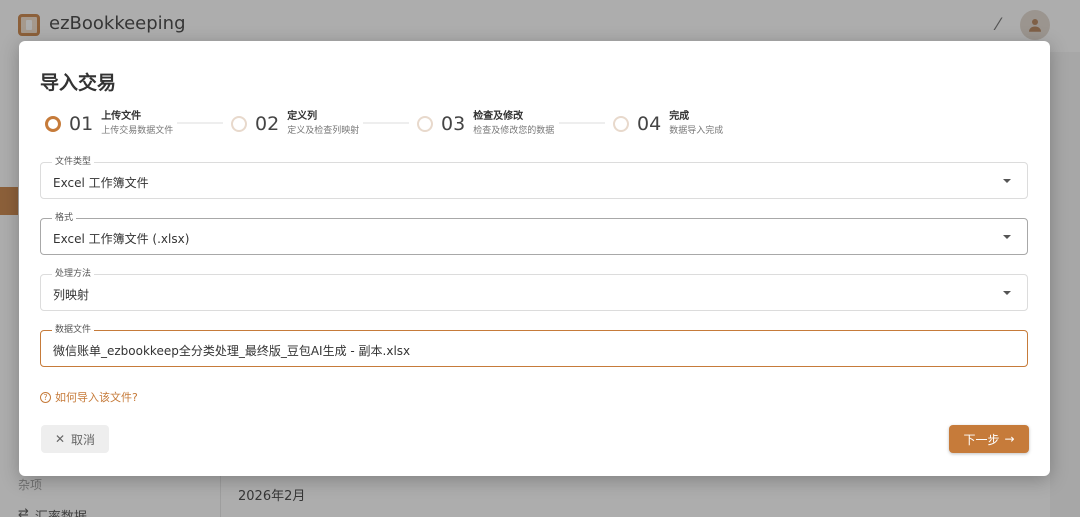 The image size is (1080, 517). Describe the element at coordinates (73, 162) in the screenshot. I see `file-type-label: 文件类型` at that location.